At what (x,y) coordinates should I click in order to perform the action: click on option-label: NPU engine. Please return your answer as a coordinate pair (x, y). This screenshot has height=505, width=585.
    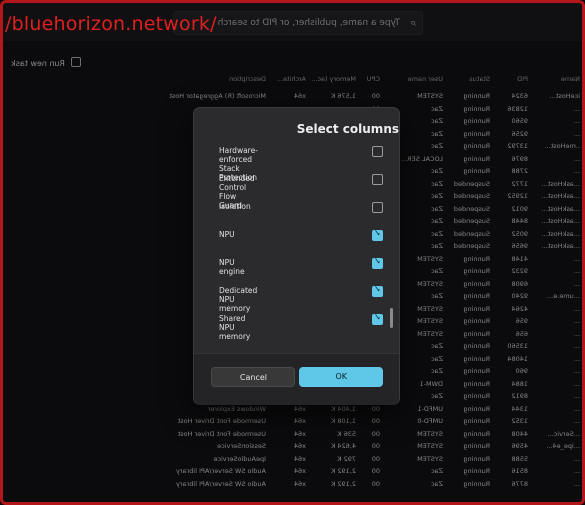
    Looking at the image, I should click on (232, 267).